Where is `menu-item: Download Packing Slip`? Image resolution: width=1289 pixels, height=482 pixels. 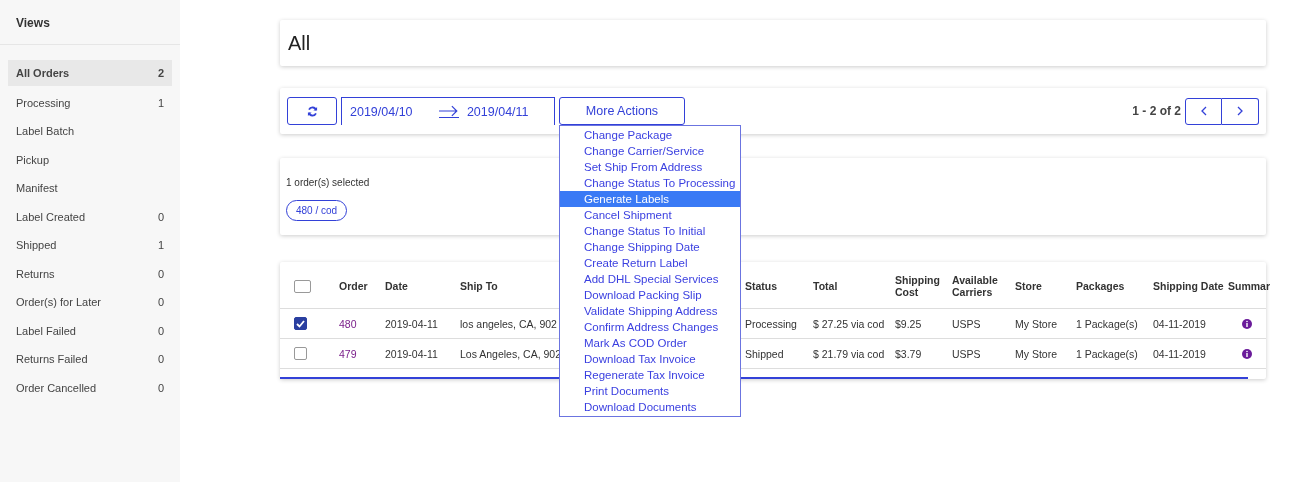
menu-item: Download Packing Slip is located at coordinates (650, 295).